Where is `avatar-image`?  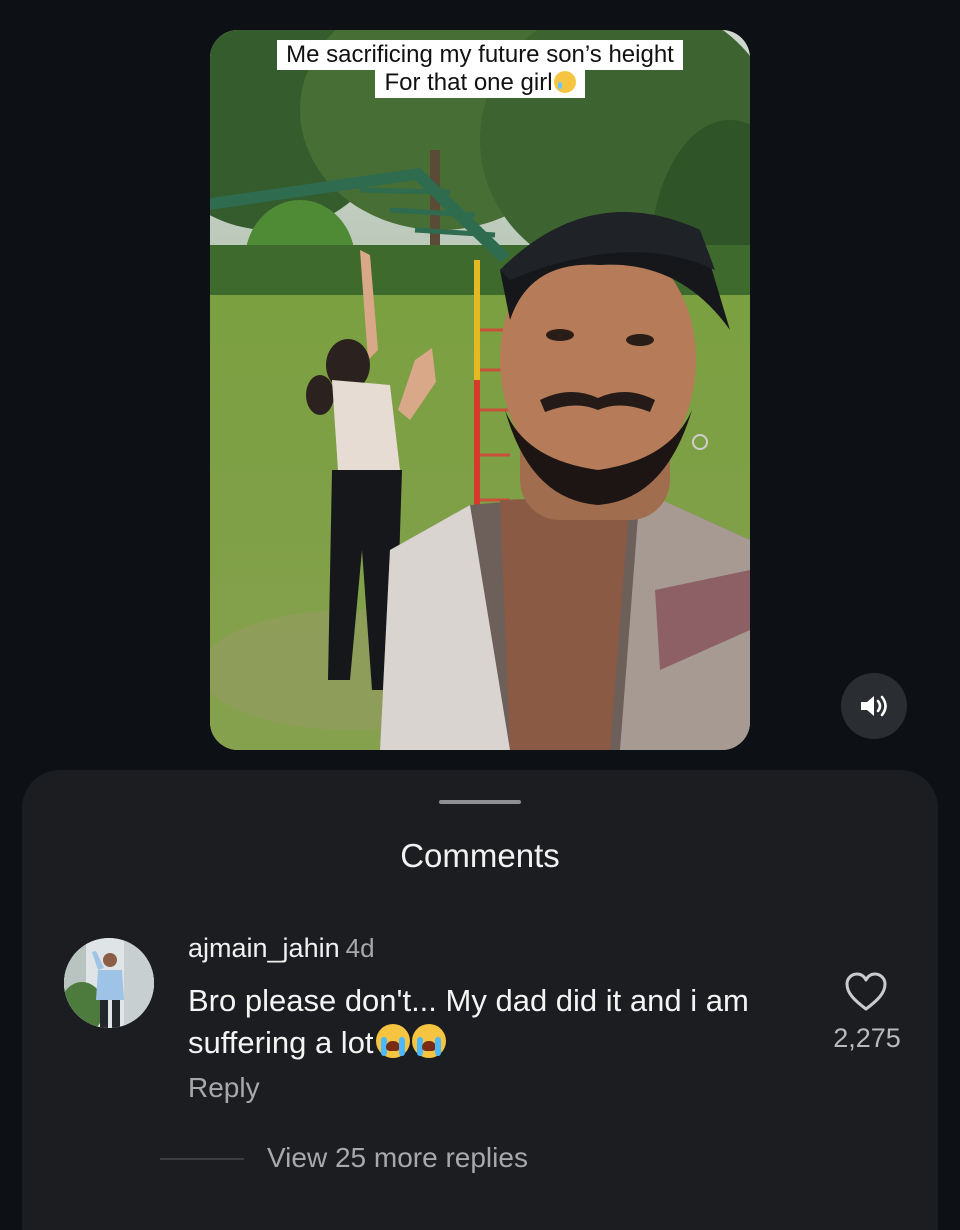 avatar-image is located at coordinates (109, 983).